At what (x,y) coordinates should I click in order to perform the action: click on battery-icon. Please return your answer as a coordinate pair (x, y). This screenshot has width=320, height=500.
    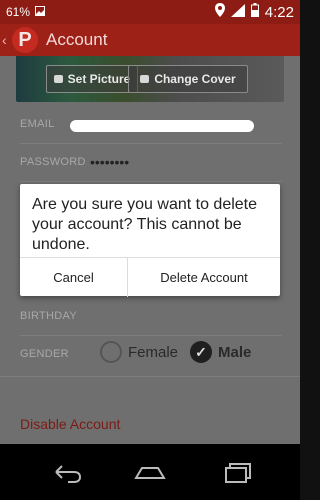
    Looking at the image, I should click on (254, 12).